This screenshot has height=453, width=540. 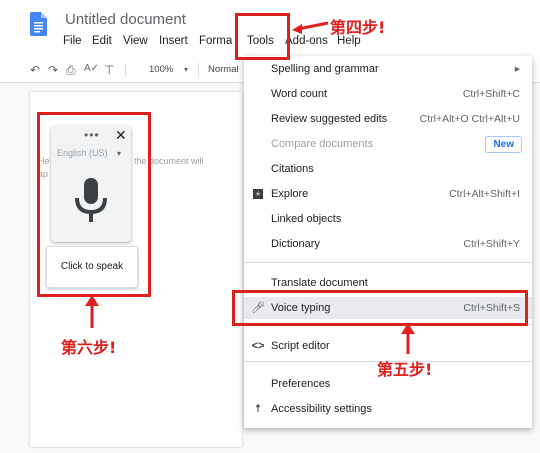 What do you see at coordinates (161, 69) in the screenshot?
I see `zoom-select: 100%` at bounding box center [161, 69].